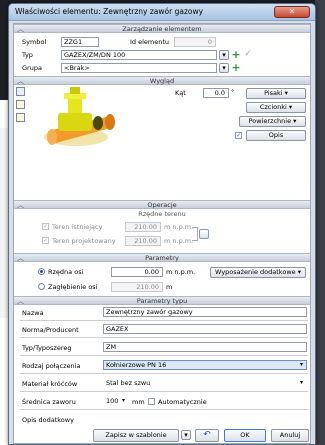 The image size is (325, 445). What do you see at coordinates (150, 42) in the screenshot?
I see `id-label: Id elementu` at bounding box center [150, 42].